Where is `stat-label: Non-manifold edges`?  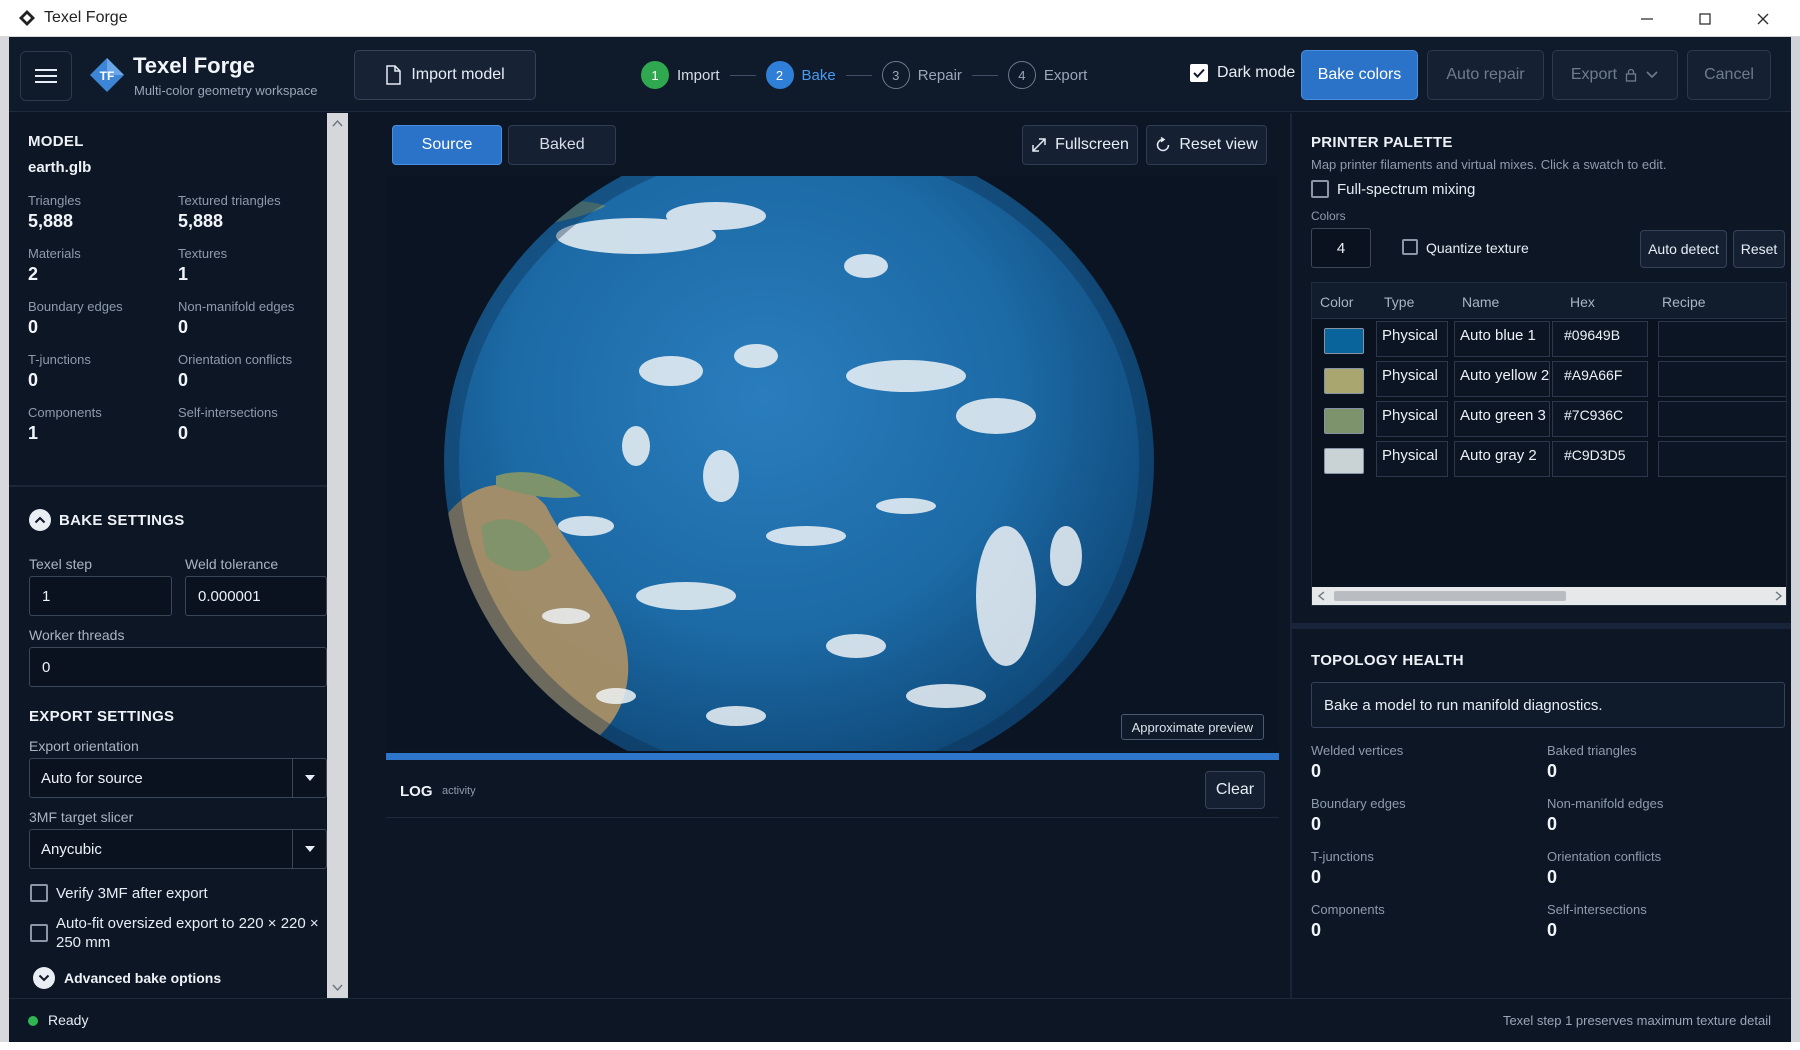 stat-label: Non-manifold edges is located at coordinates (236, 306).